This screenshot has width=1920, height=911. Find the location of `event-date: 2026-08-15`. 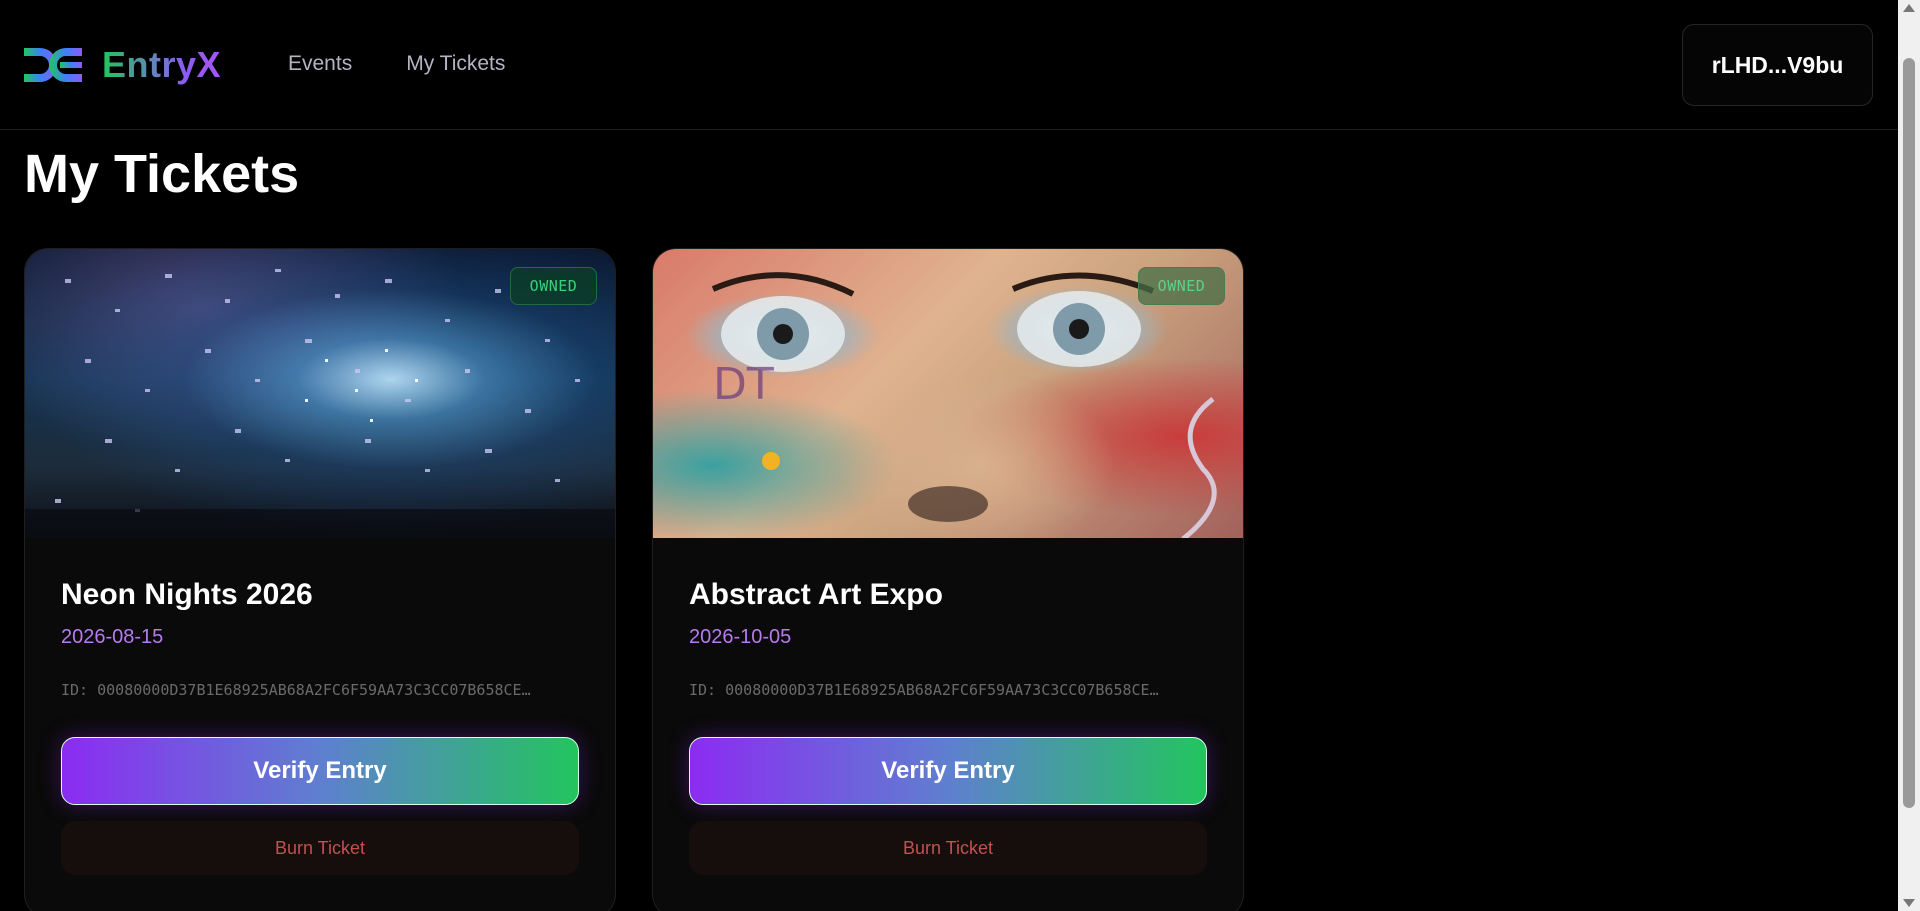

event-date: 2026-08-15 is located at coordinates (112, 637).